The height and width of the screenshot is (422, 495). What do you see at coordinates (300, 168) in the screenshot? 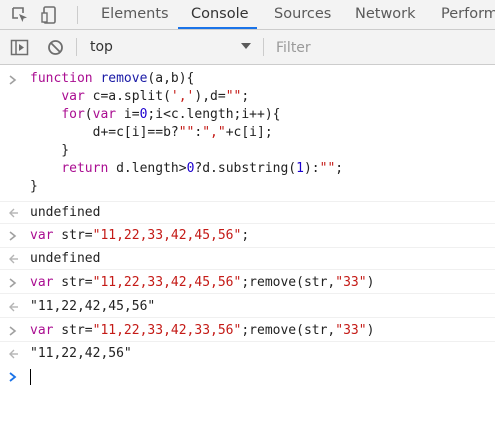
I see `code-token: 1` at bounding box center [300, 168].